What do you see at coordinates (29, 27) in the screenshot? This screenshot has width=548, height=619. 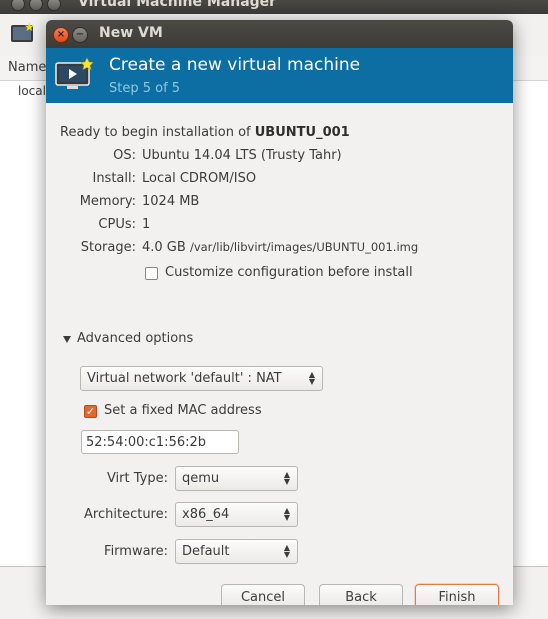 I see `star-icon: ★` at bounding box center [29, 27].